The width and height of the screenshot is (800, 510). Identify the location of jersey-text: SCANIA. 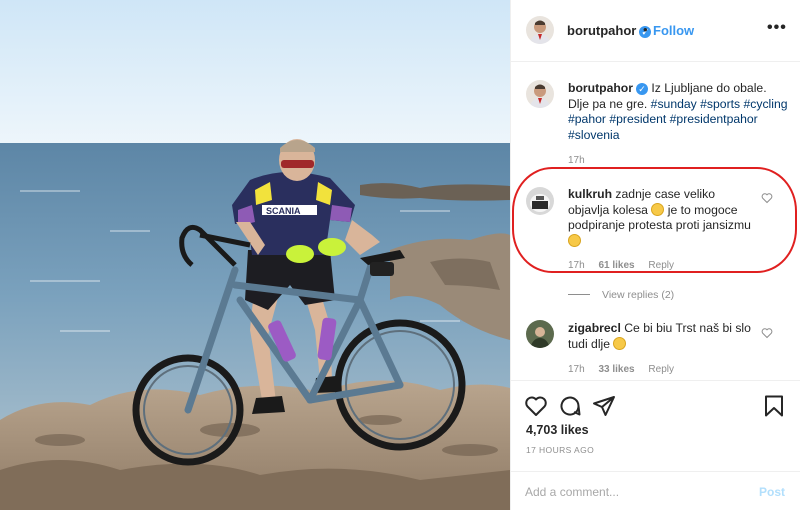
(283, 211).